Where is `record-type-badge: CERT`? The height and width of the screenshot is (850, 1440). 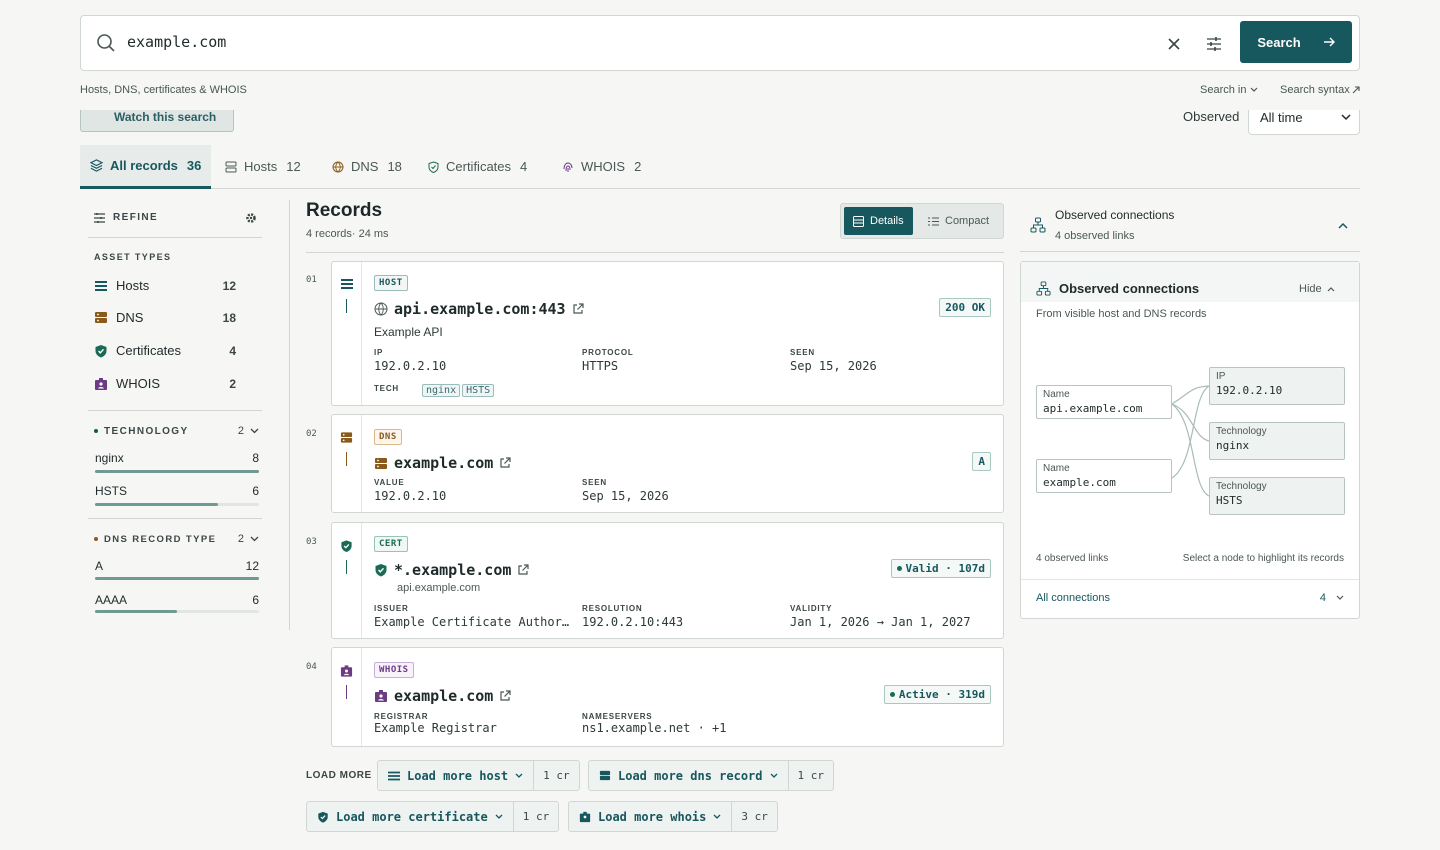 record-type-badge: CERT is located at coordinates (391, 544).